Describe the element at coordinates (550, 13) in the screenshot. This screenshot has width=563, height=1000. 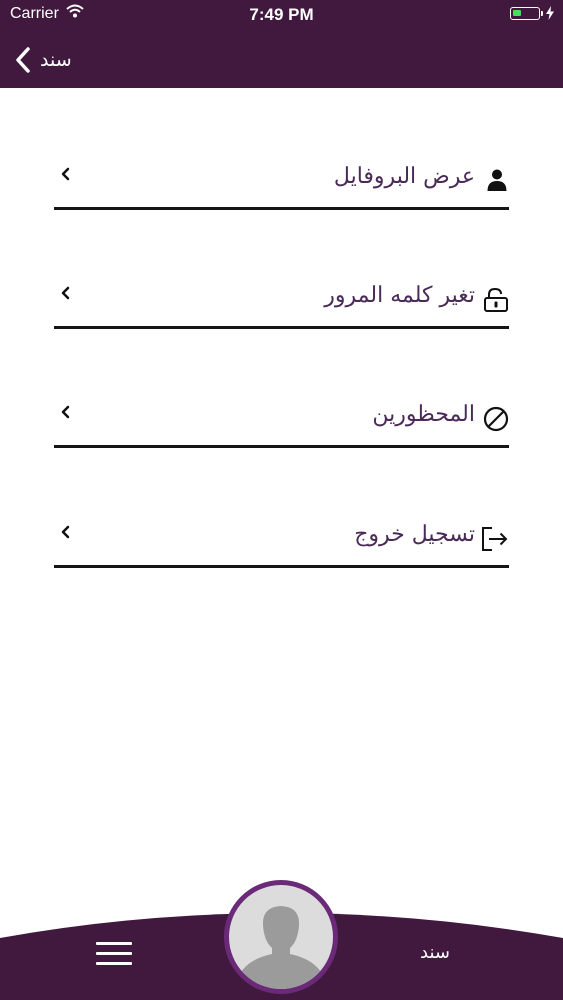
I see `charging-icon` at that location.